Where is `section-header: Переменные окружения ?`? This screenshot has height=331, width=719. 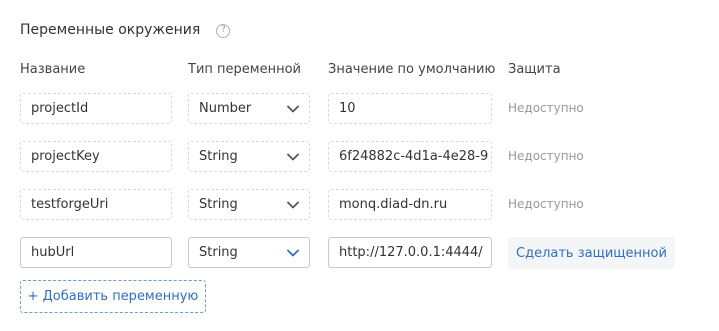
section-header: Переменные окружения ? is located at coordinates (125, 30).